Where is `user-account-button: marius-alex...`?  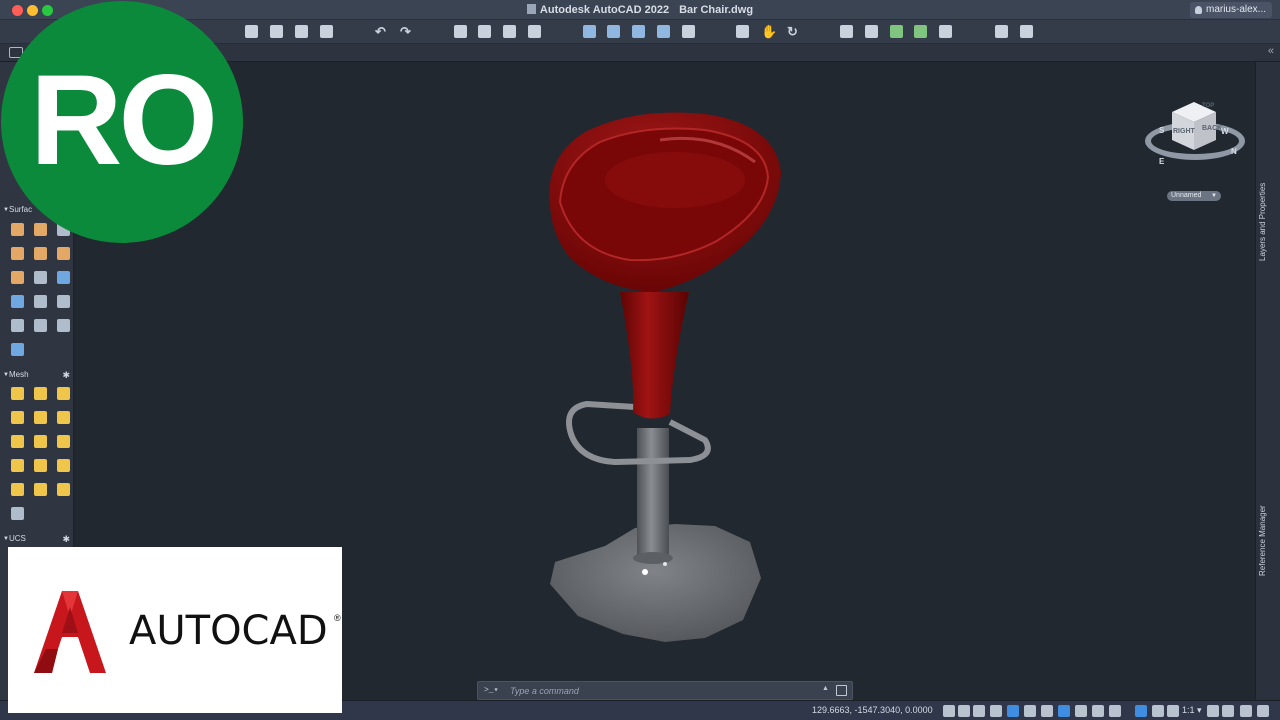 user-account-button: marius-alex... is located at coordinates (1230, 10).